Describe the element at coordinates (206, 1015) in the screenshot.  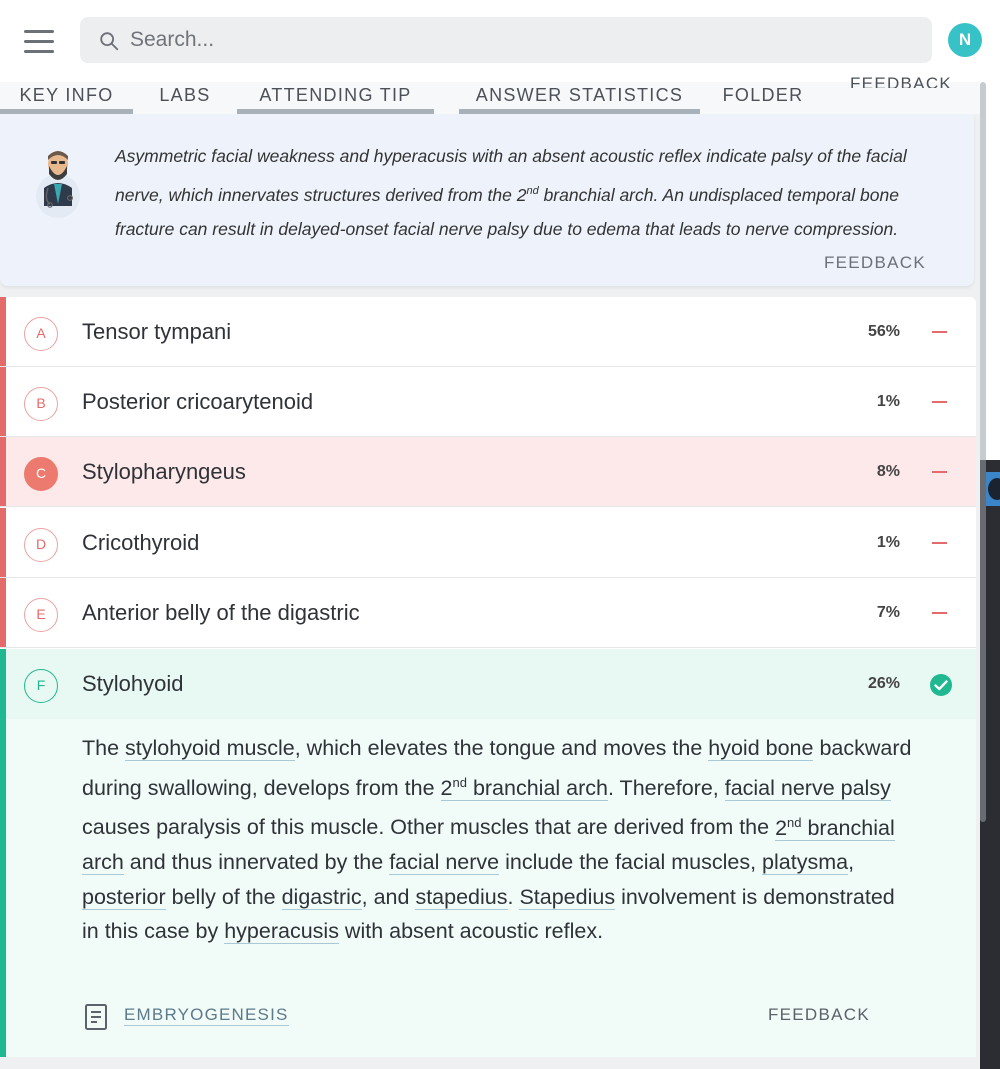
I see `topic-link-embryogenesis: EMBRYOGENESIS` at that location.